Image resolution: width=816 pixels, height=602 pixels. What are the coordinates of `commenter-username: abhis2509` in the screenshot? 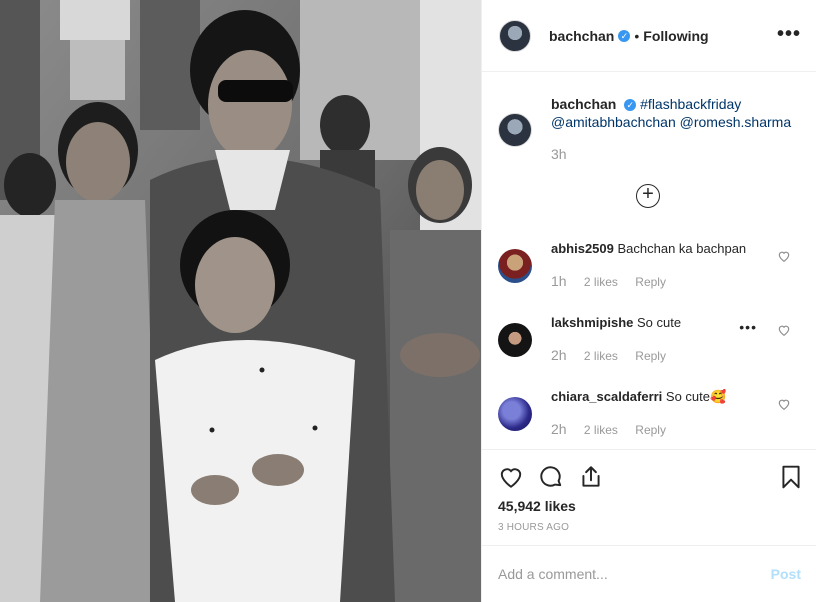 It's located at (582, 248).